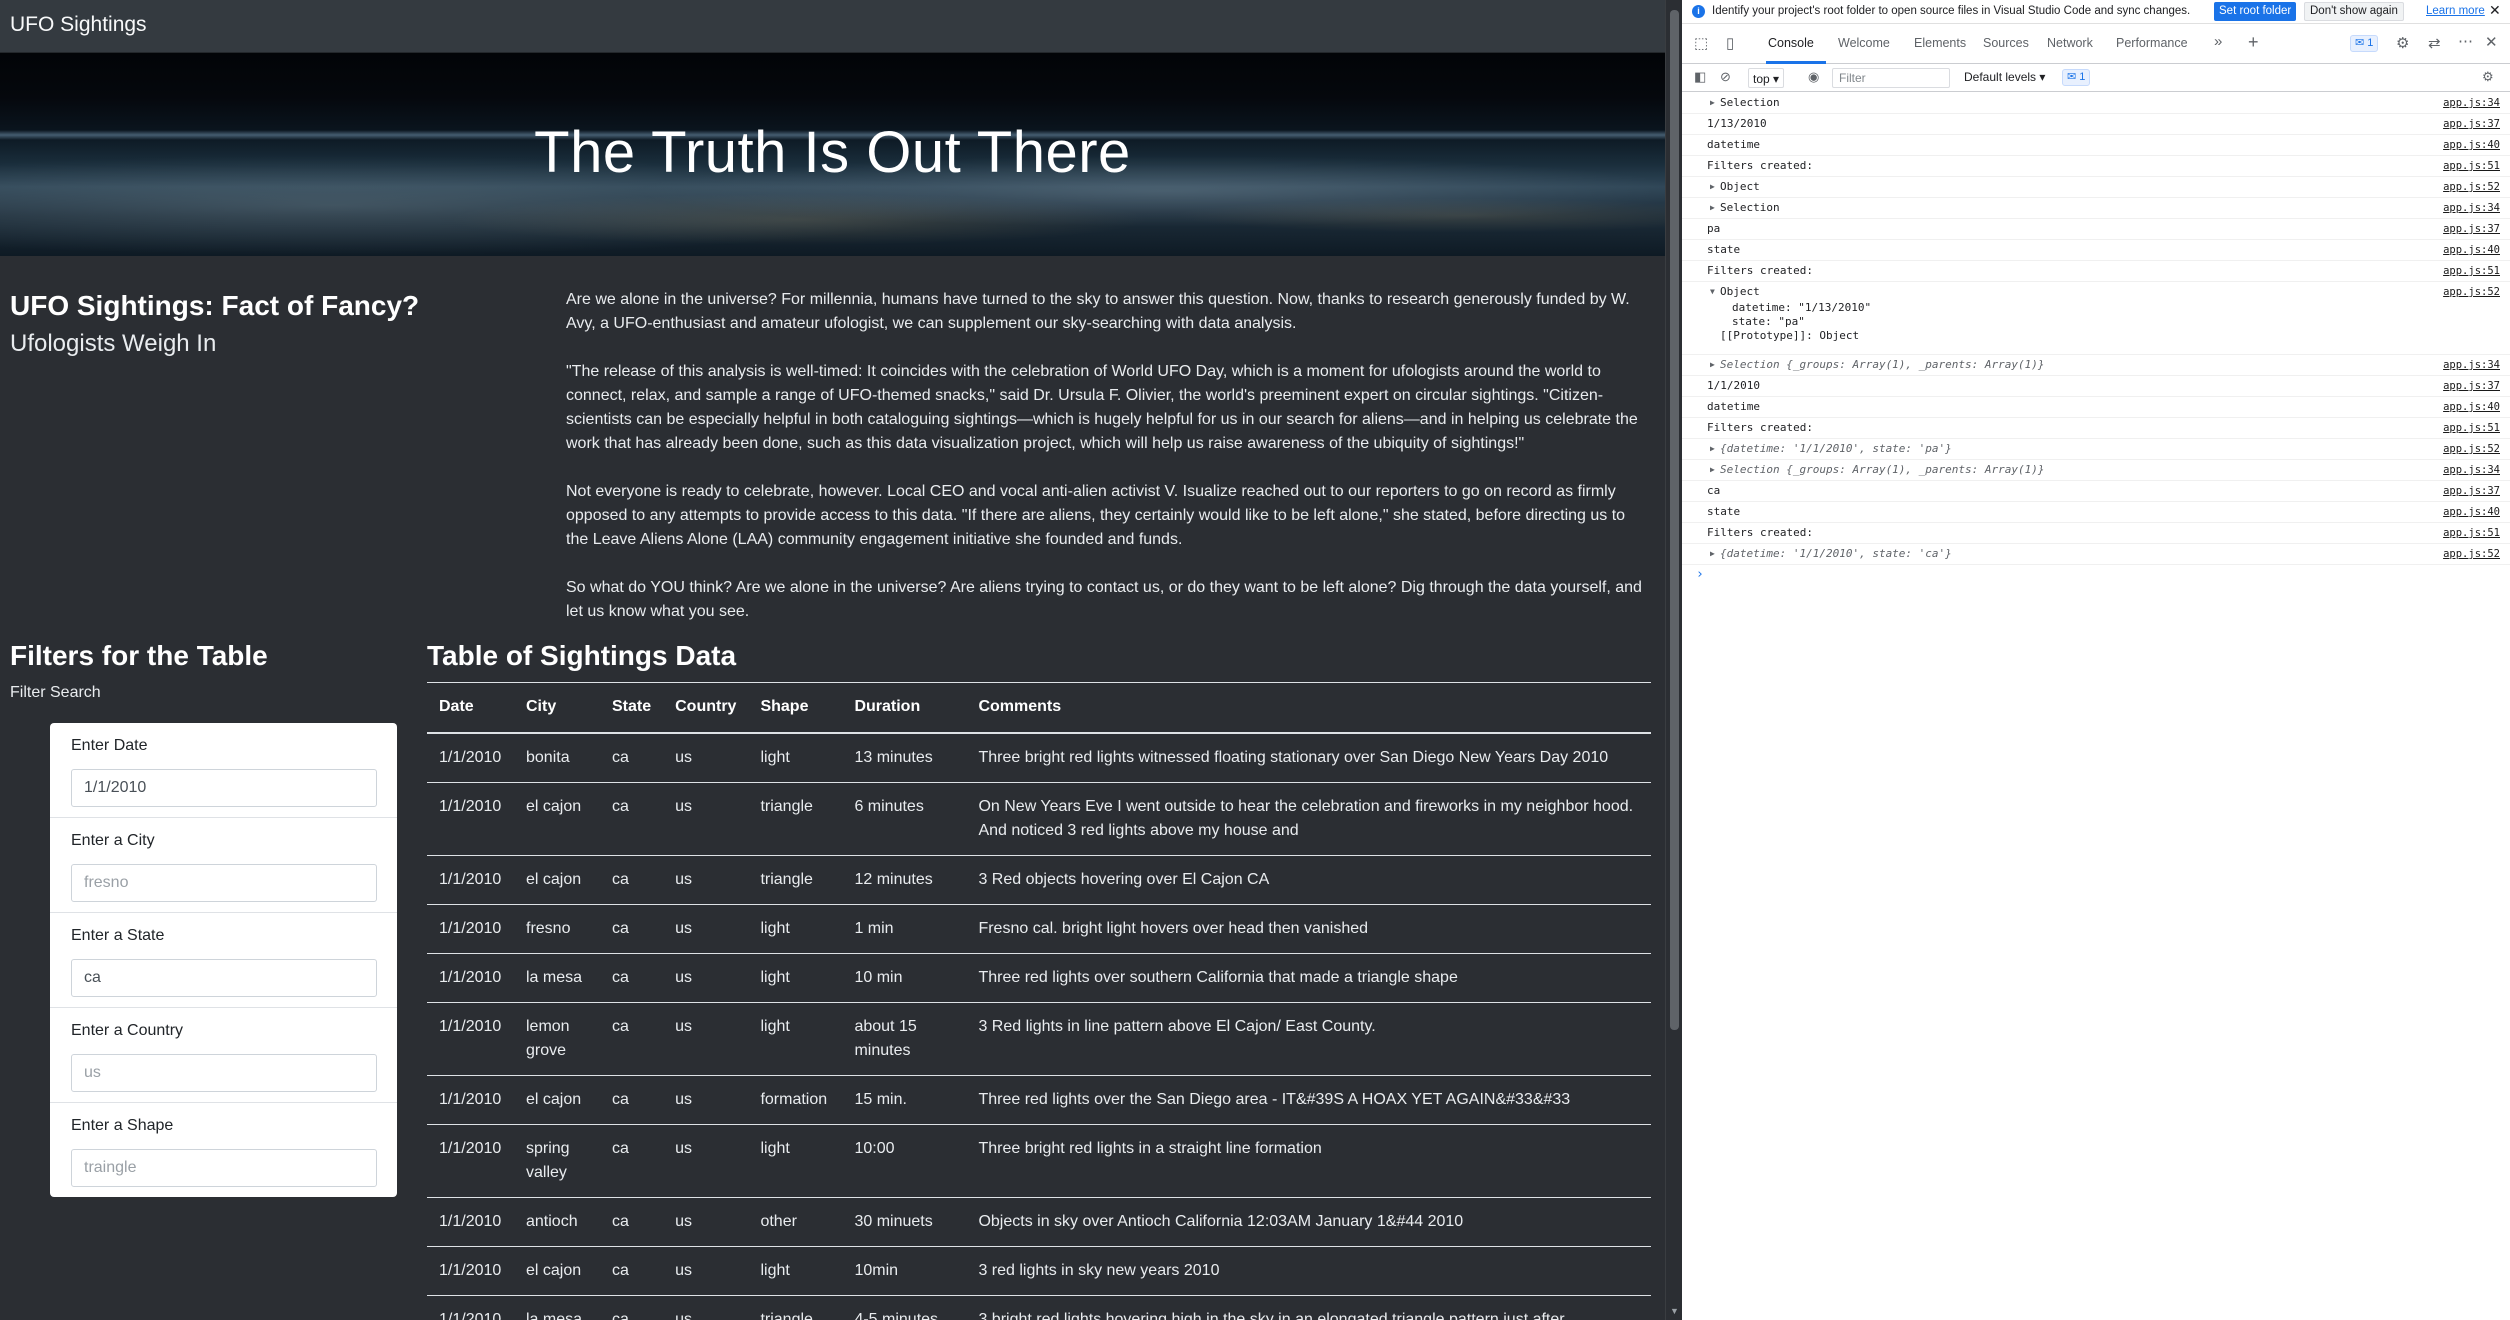 The height and width of the screenshot is (1320, 2510). Describe the element at coordinates (1791, 43) in the screenshot. I see `tab-console: Console` at that location.